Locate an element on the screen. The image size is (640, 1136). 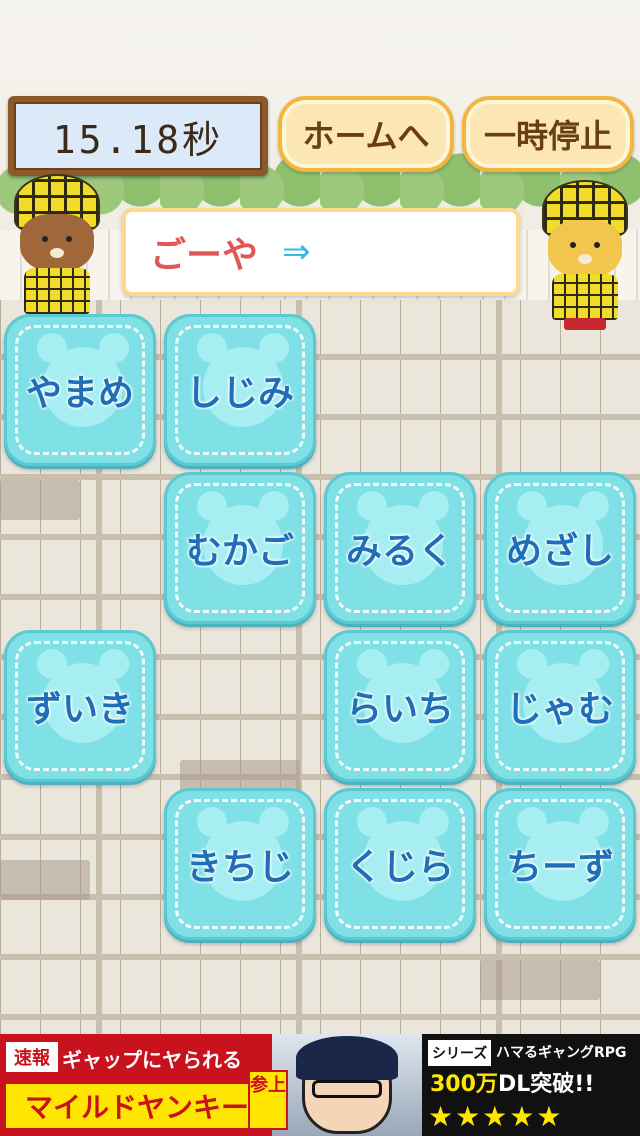
ad-badge: 速報 is located at coordinates (32, 1057).